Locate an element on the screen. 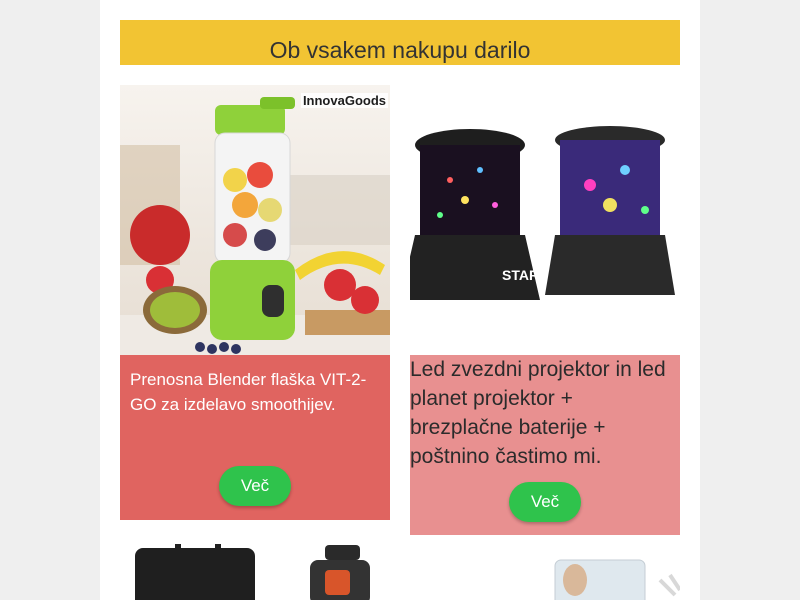 Image resolution: width=800 pixels, height=600 pixels. led-mirror-illustration is located at coordinates (545, 570).